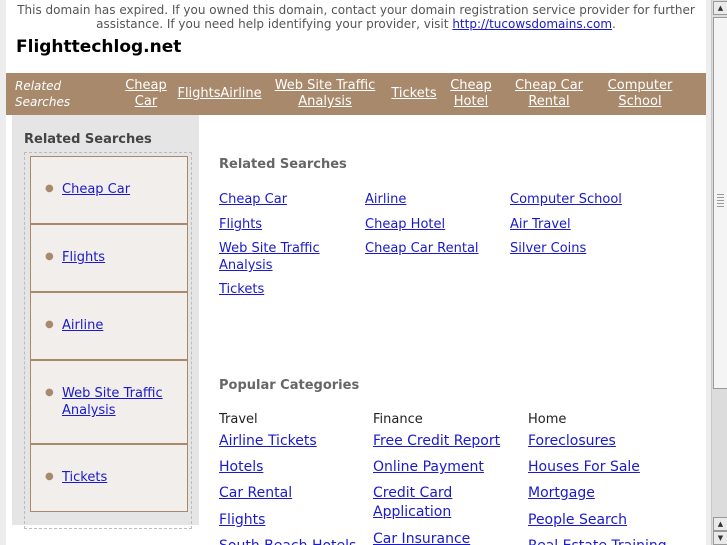 The image size is (727, 545). Describe the element at coordinates (286, 224) in the screenshot. I see `related-link-flights: Flights` at that location.